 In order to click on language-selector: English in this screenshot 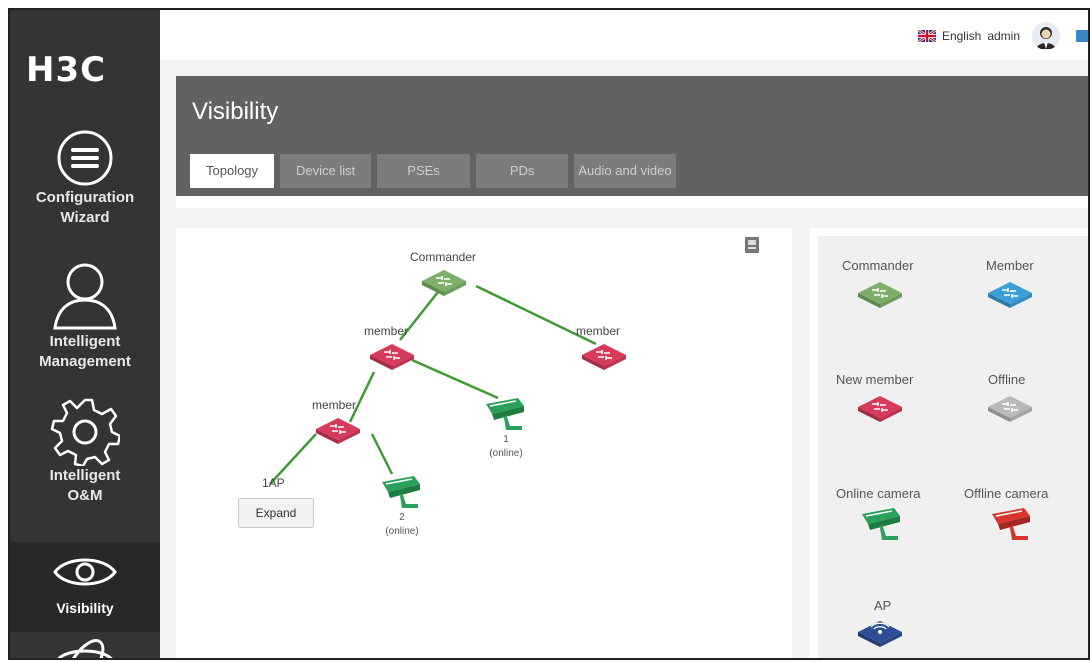, I will do `click(961, 36)`.